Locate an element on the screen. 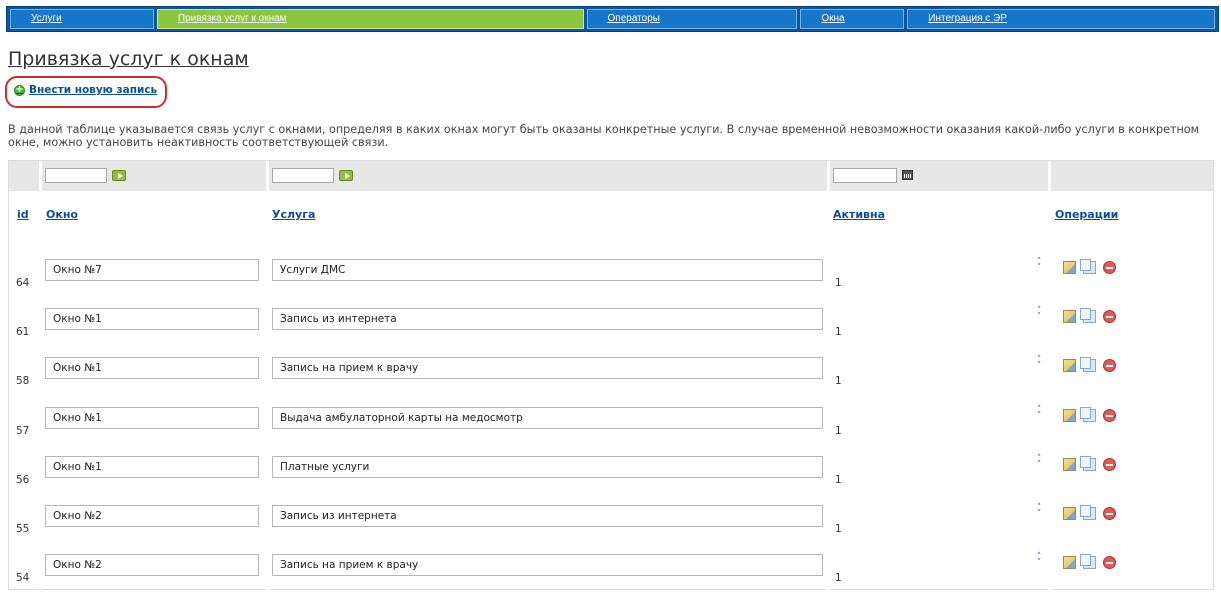 This screenshot has width=1221, height=592. table-row: 54 Окно №2 Запись на прием к врачу 1 ˄ ˅ is located at coordinates (611, 570).